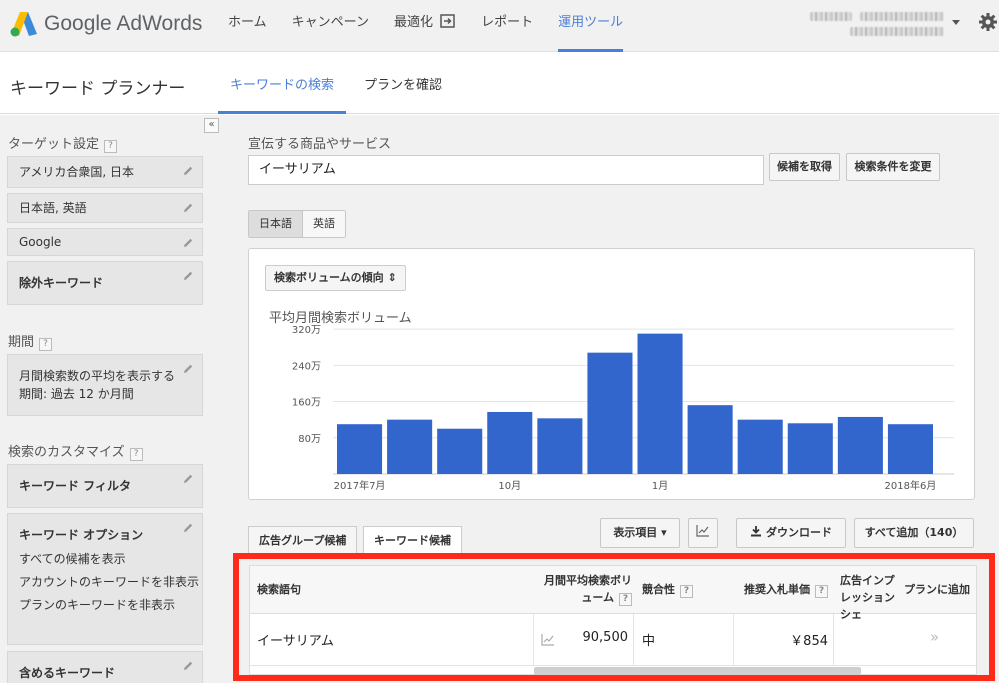 This screenshot has height=683, width=999. Describe the element at coordinates (447, 21) in the screenshot. I see `open-external-icon` at that location.